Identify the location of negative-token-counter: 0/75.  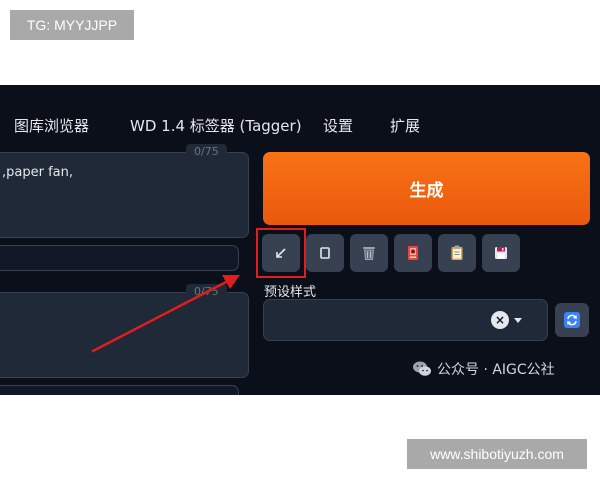
(206, 292).